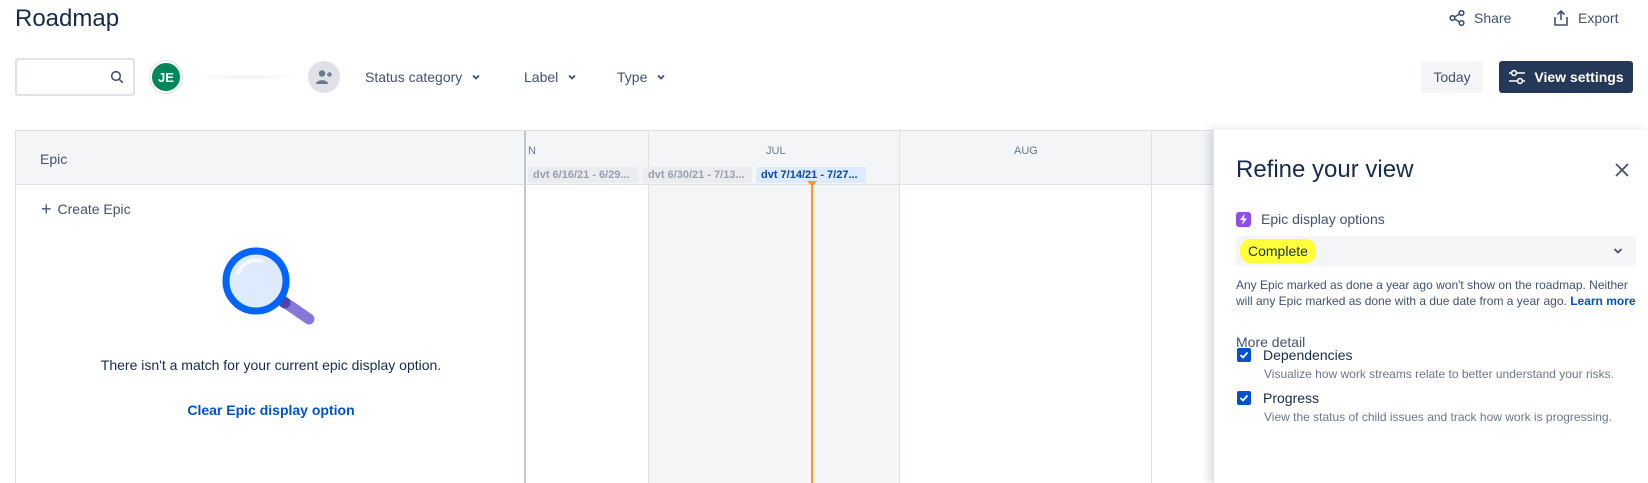 The height and width of the screenshot is (483, 1648). Describe the element at coordinates (1598, 18) in the screenshot. I see `export-label: Export` at that location.